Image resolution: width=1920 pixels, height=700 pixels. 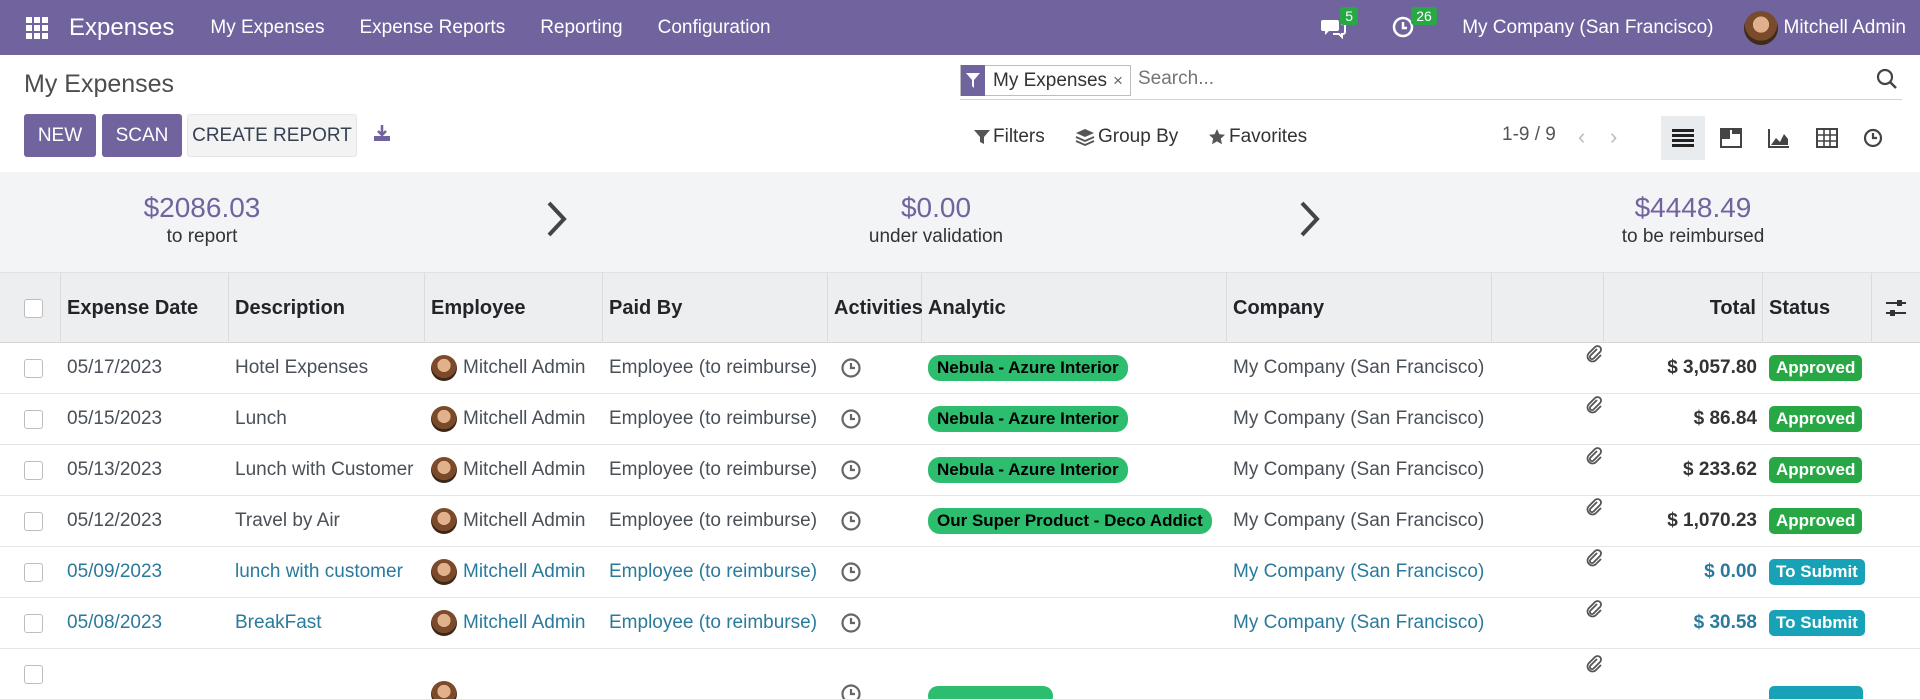 I want to click on cell-description: Hotel Expenses, so click(x=302, y=367).